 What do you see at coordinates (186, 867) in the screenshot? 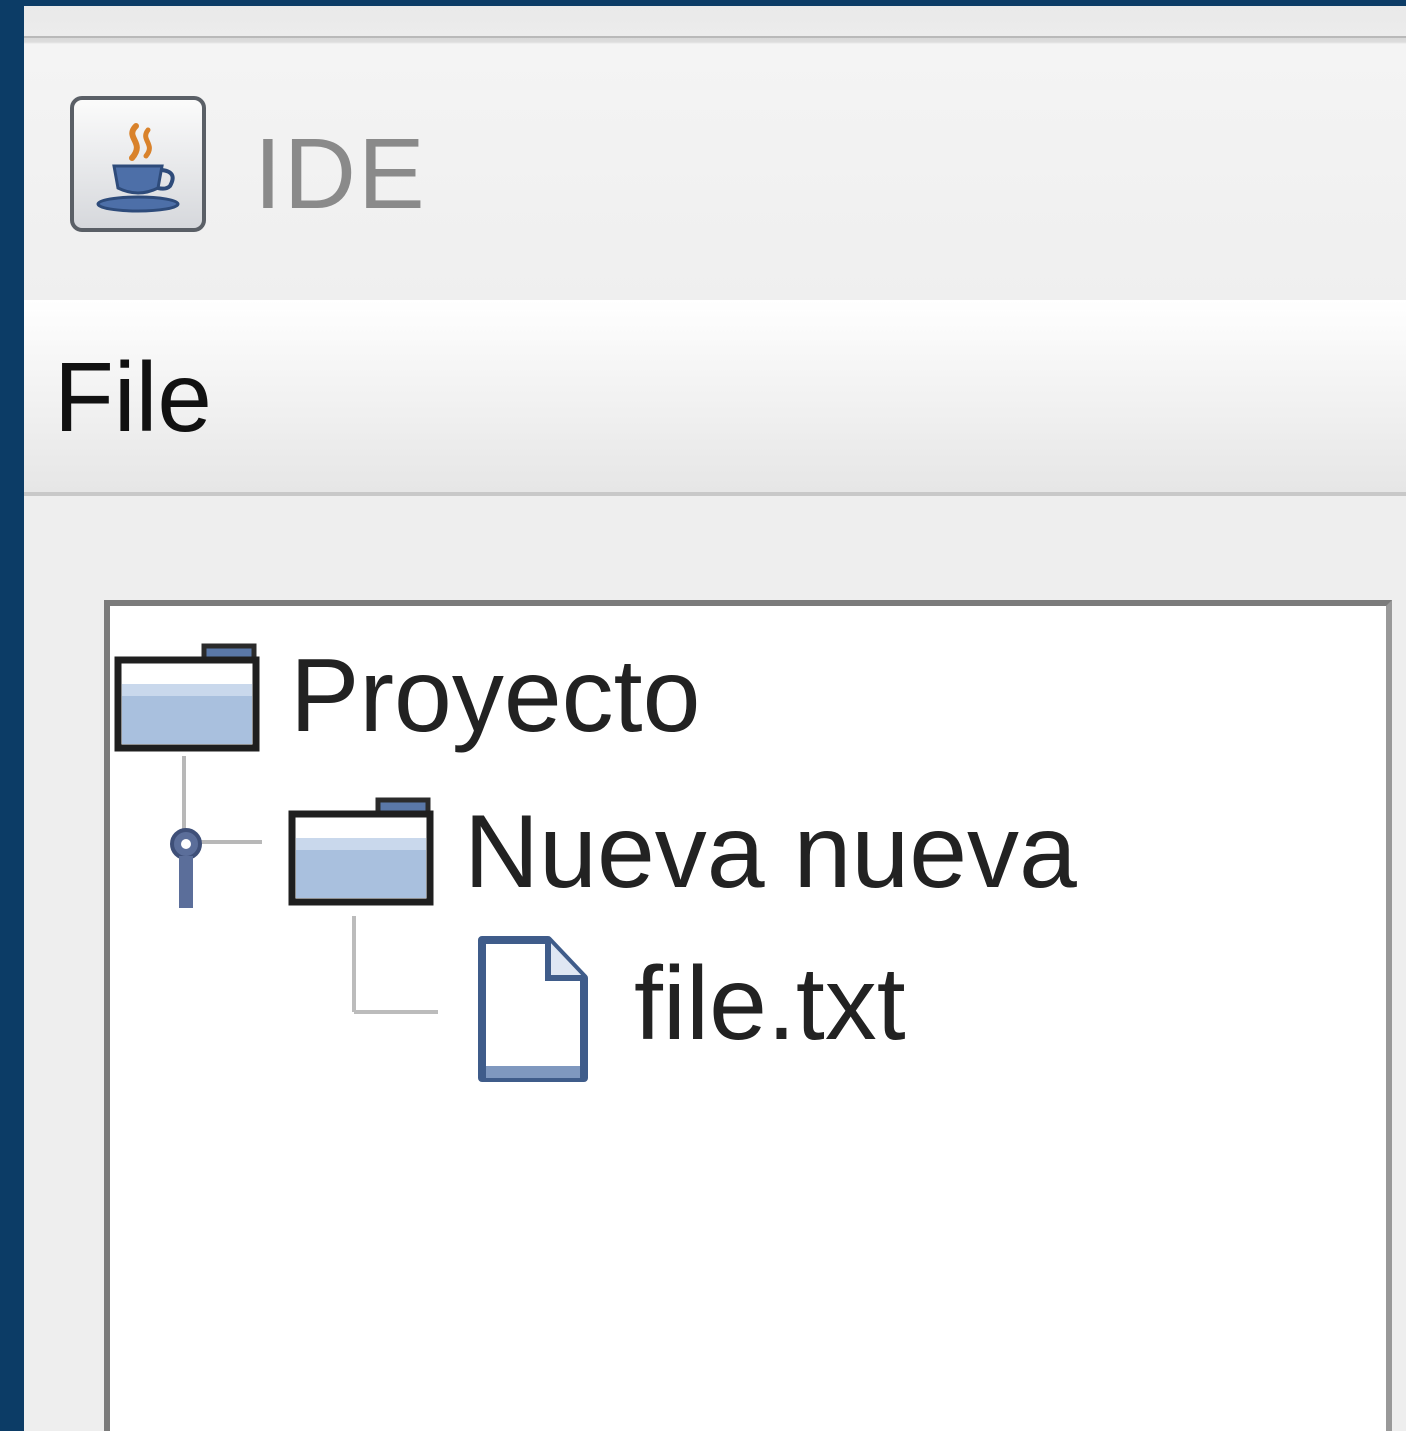
I see `expand-handle-icon` at bounding box center [186, 867].